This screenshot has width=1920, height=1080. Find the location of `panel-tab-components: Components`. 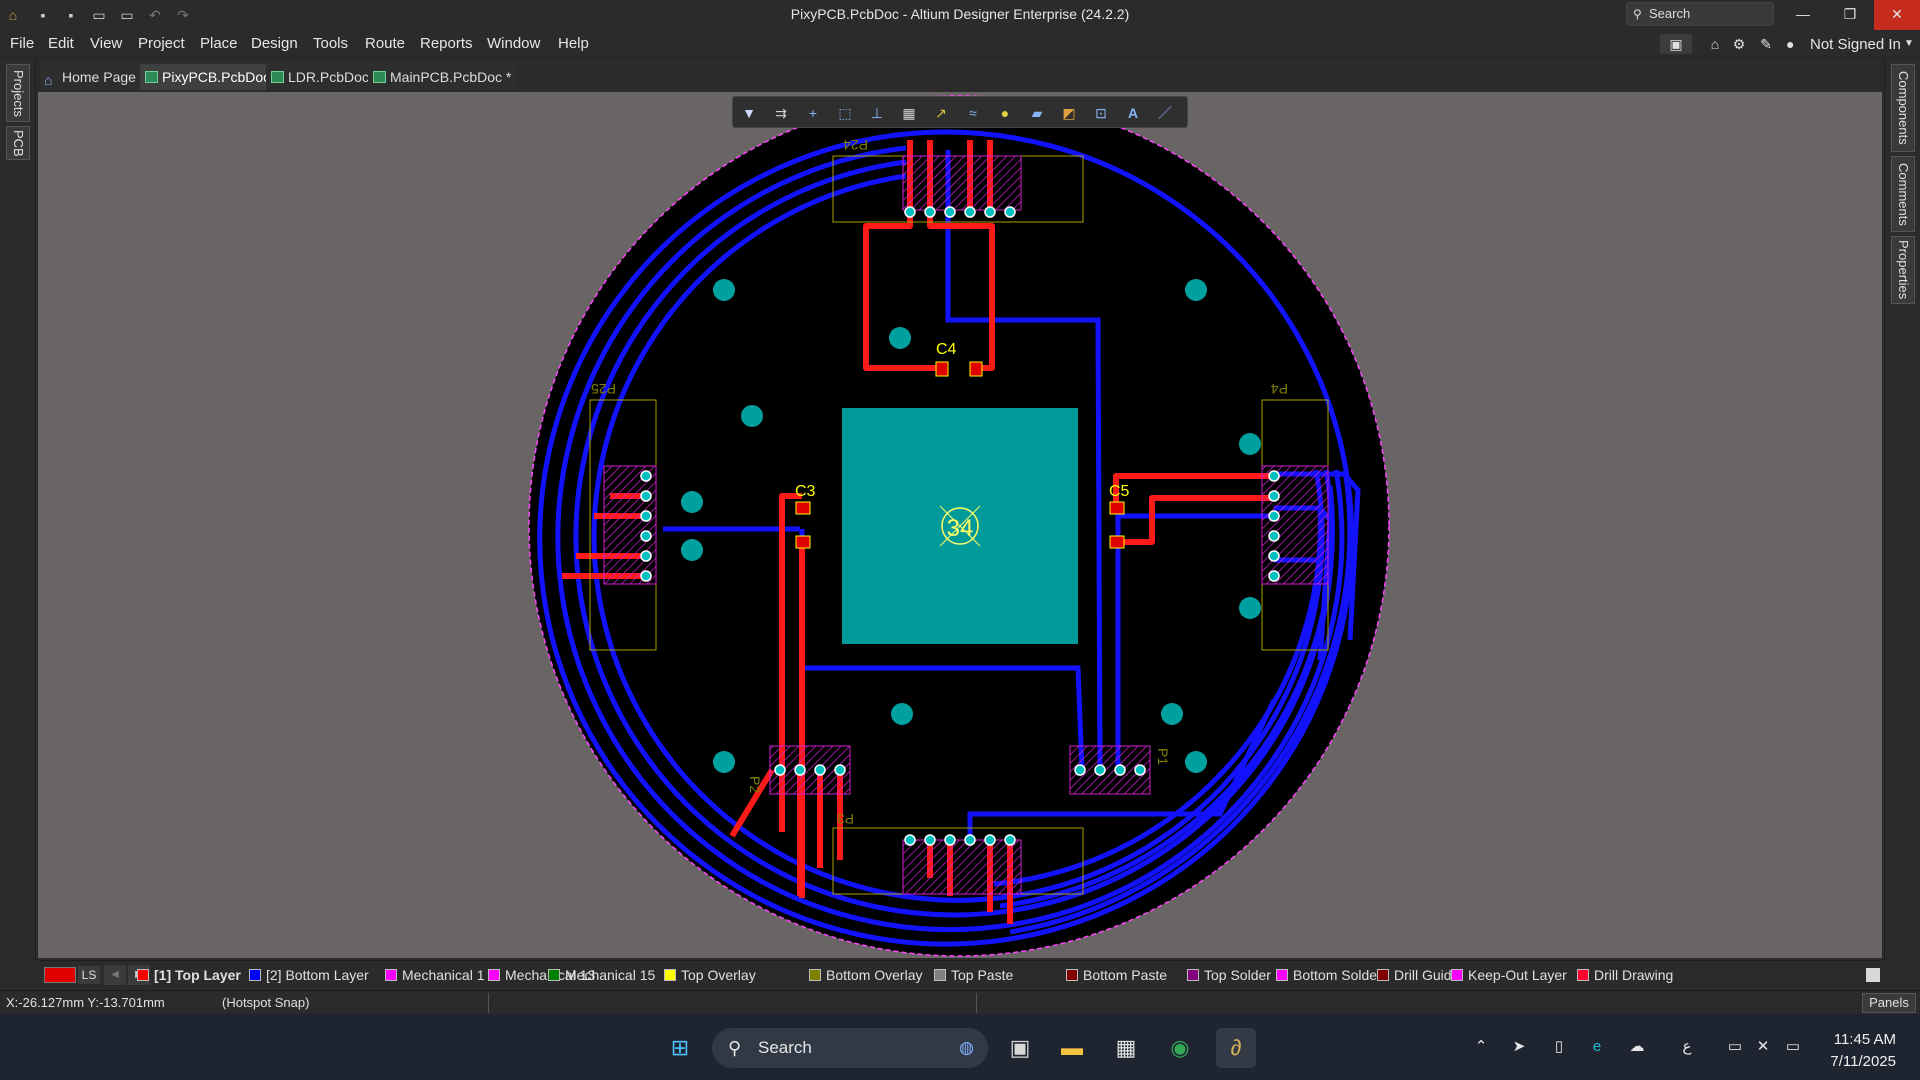

panel-tab-components: Components is located at coordinates (1903, 108).